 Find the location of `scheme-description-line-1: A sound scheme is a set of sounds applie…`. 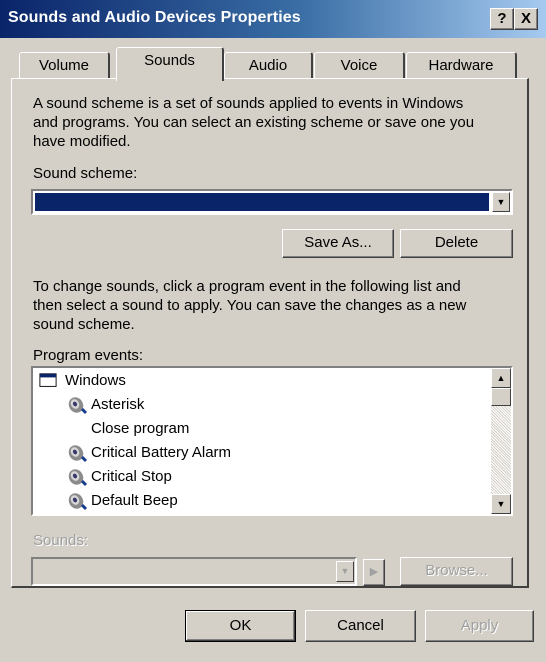

scheme-description-line-1: A sound scheme is a set of sounds applie… is located at coordinates (248, 103).